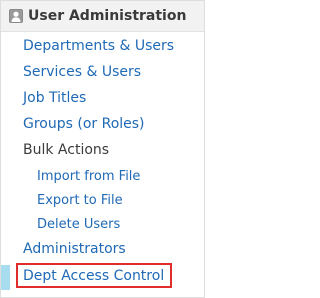  What do you see at coordinates (74, 249) in the screenshot?
I see `menu-item-administrators: Administrators` at bounding box center [74, 249].